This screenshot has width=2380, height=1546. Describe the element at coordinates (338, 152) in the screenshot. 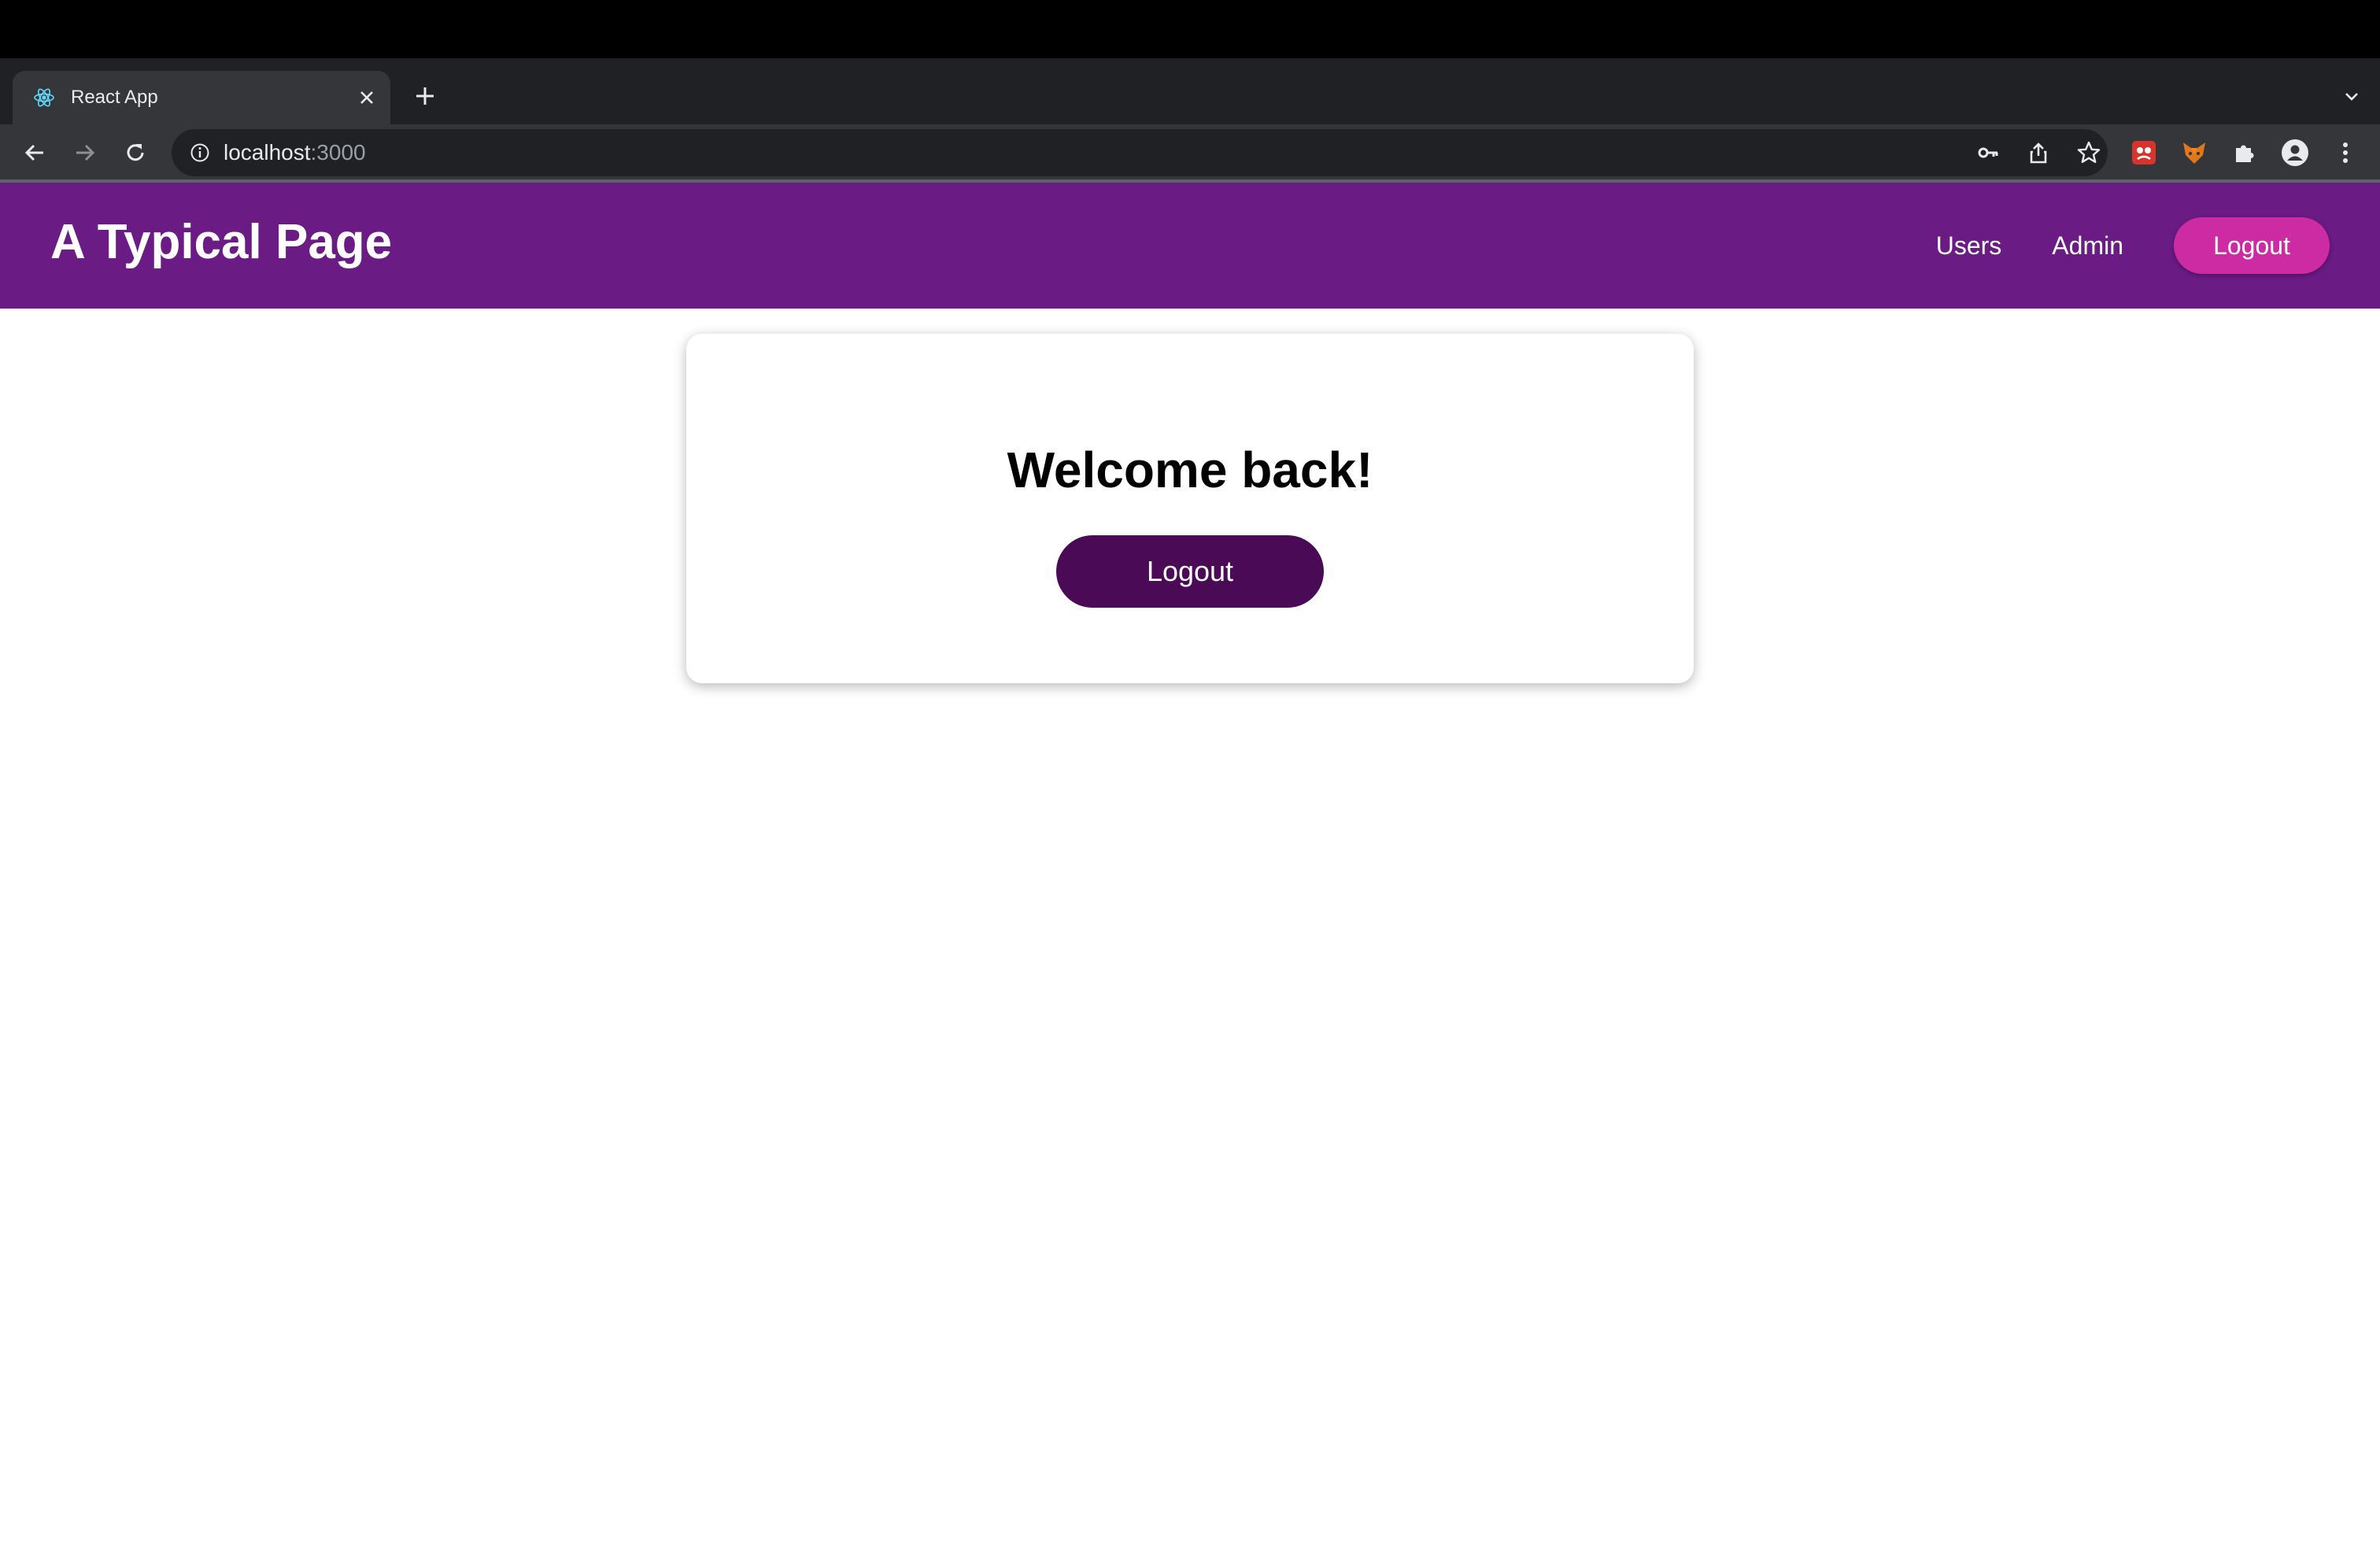

I see `url-port: :3000` at that location.